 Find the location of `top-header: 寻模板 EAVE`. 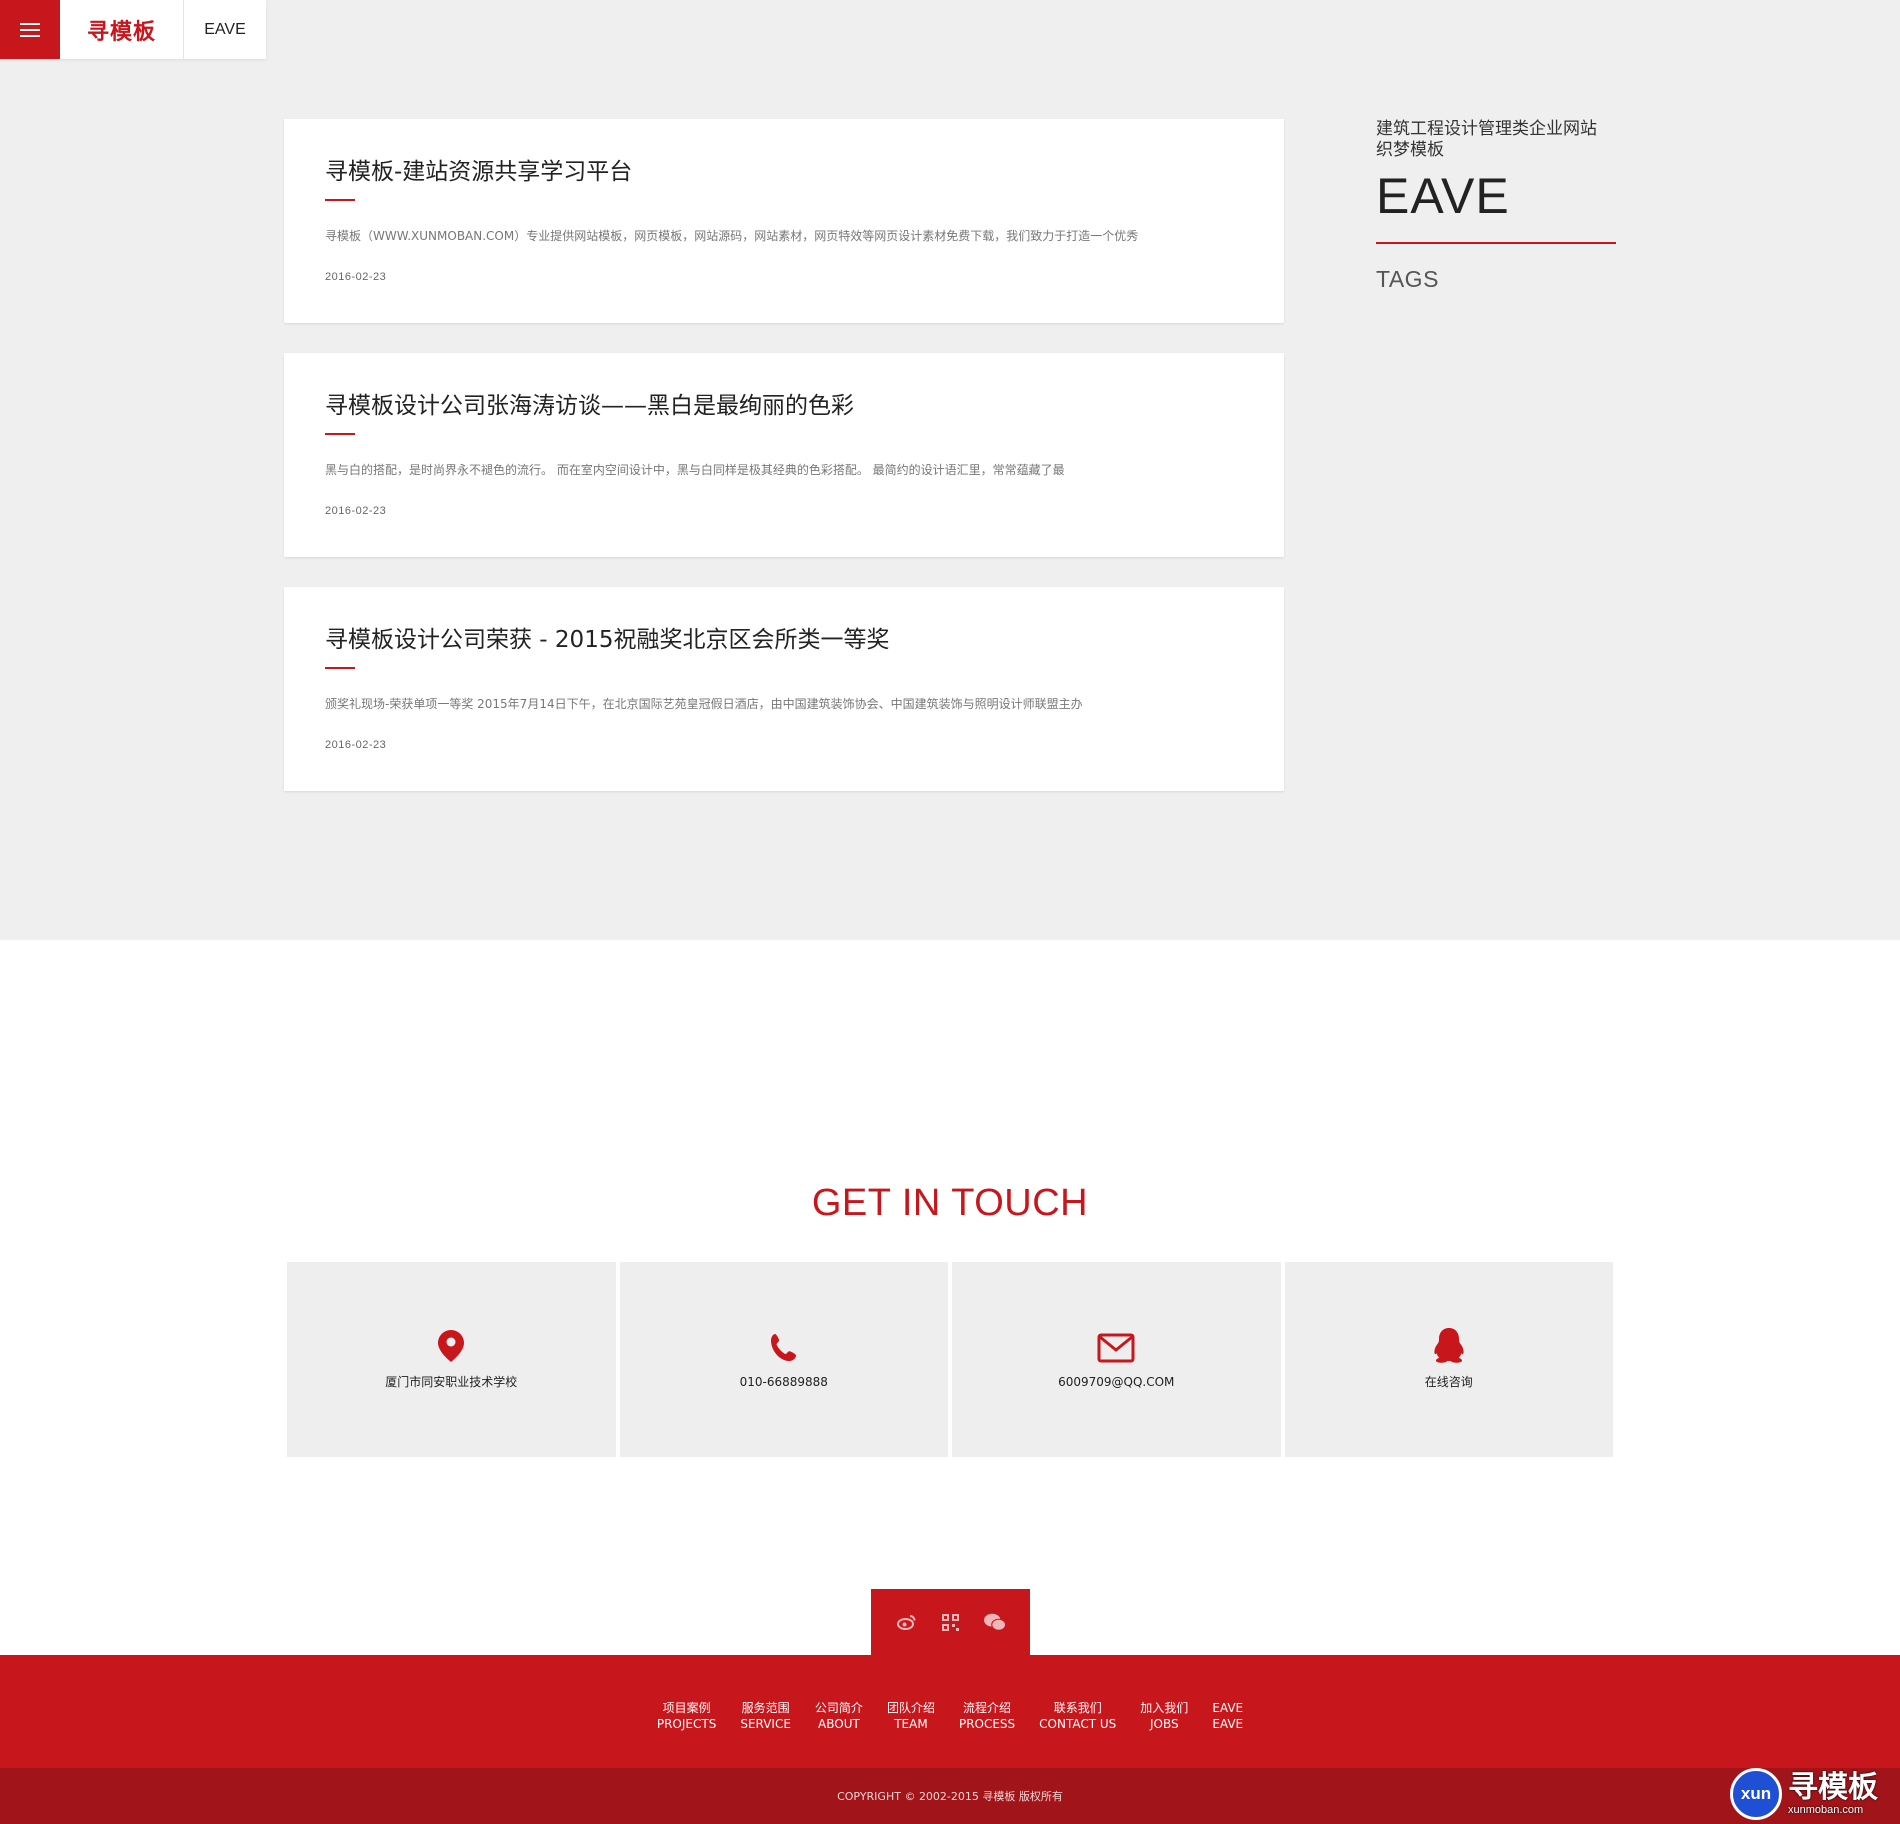

top-header: 寻模板 EAVE is located at coordinates (133, 29).